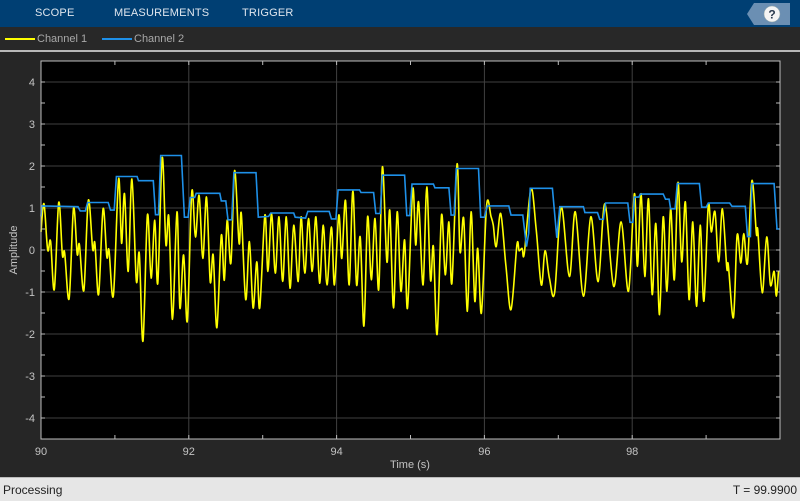 This screenshot has width=800, height=501. Describe the element at coordinates (30, 419) in the screenshot. I see `y-tick-label: -4` at that location.